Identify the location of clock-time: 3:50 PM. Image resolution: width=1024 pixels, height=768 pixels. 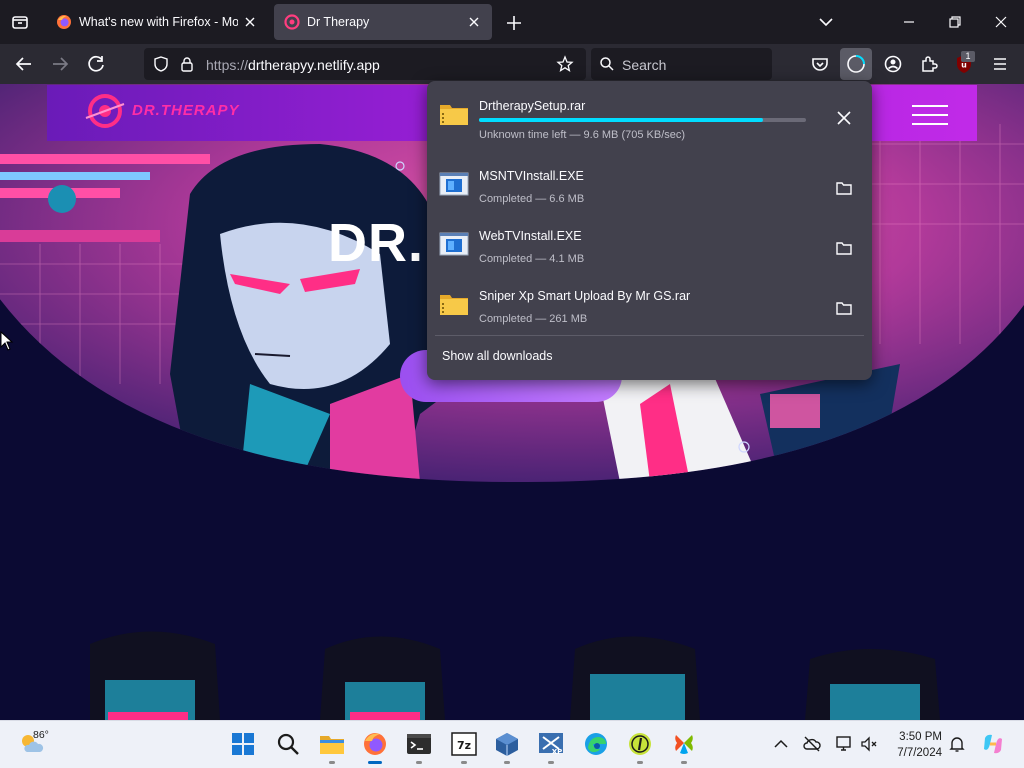
(920, 737).